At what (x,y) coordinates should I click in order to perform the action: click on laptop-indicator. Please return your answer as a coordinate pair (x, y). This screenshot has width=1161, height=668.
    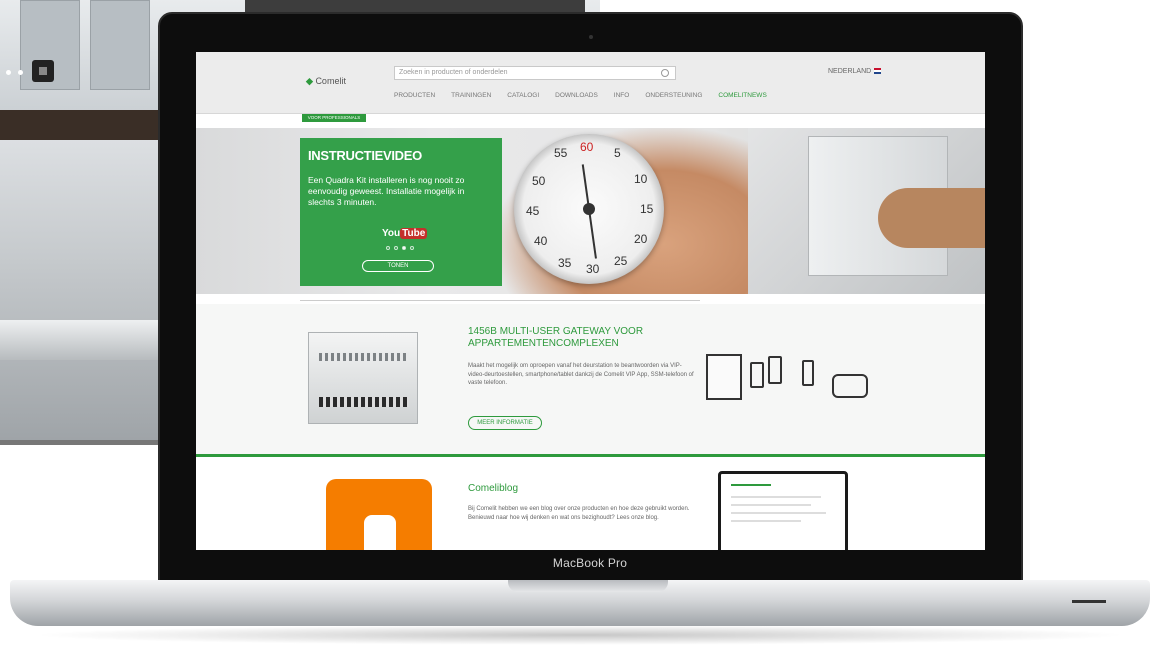
    Looking at the image, I should click on (1089, 601).